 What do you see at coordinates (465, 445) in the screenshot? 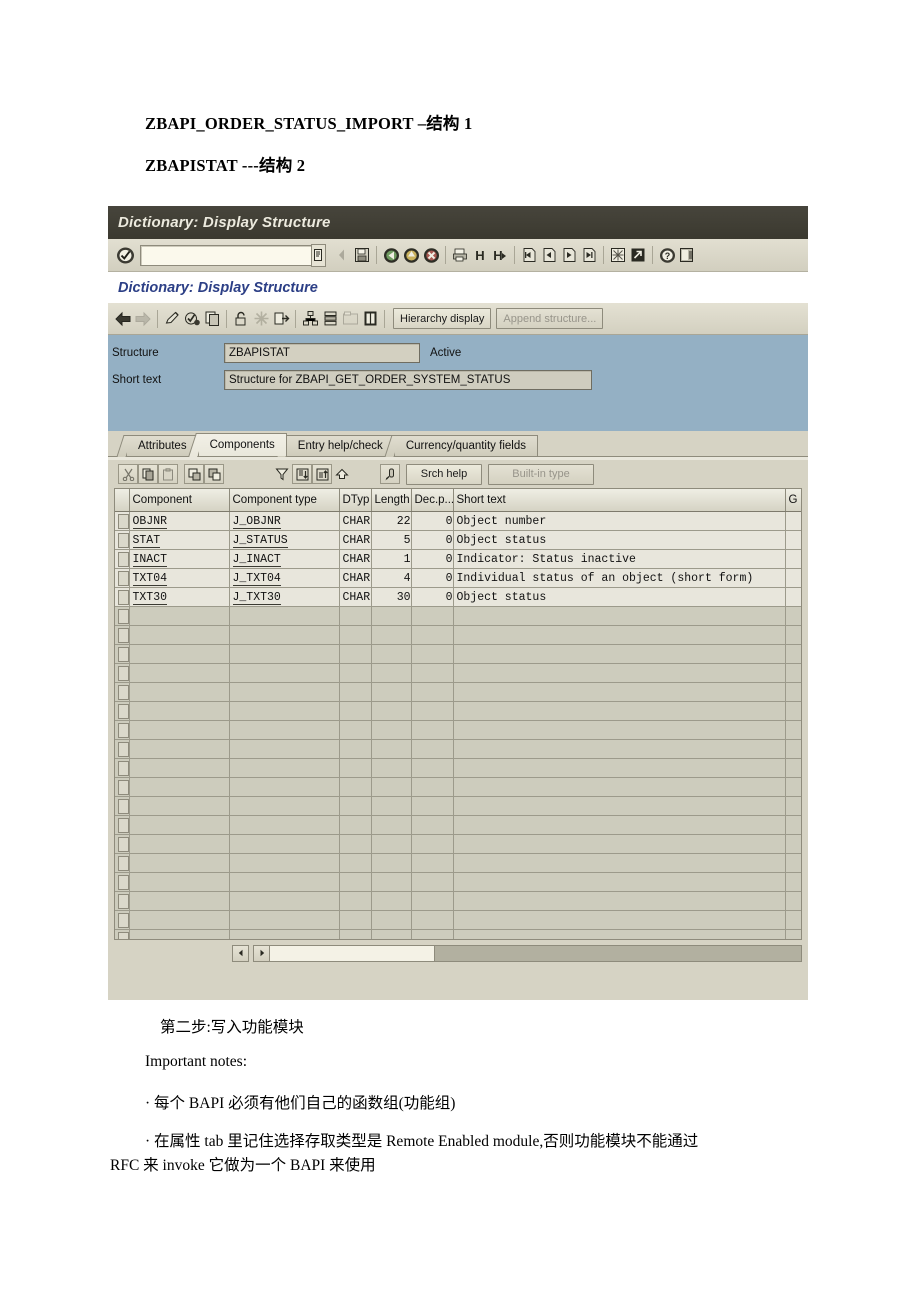
I see `tab-currency-quantity-fields: Currency/quantity fields` at bounding box center [465, 445].